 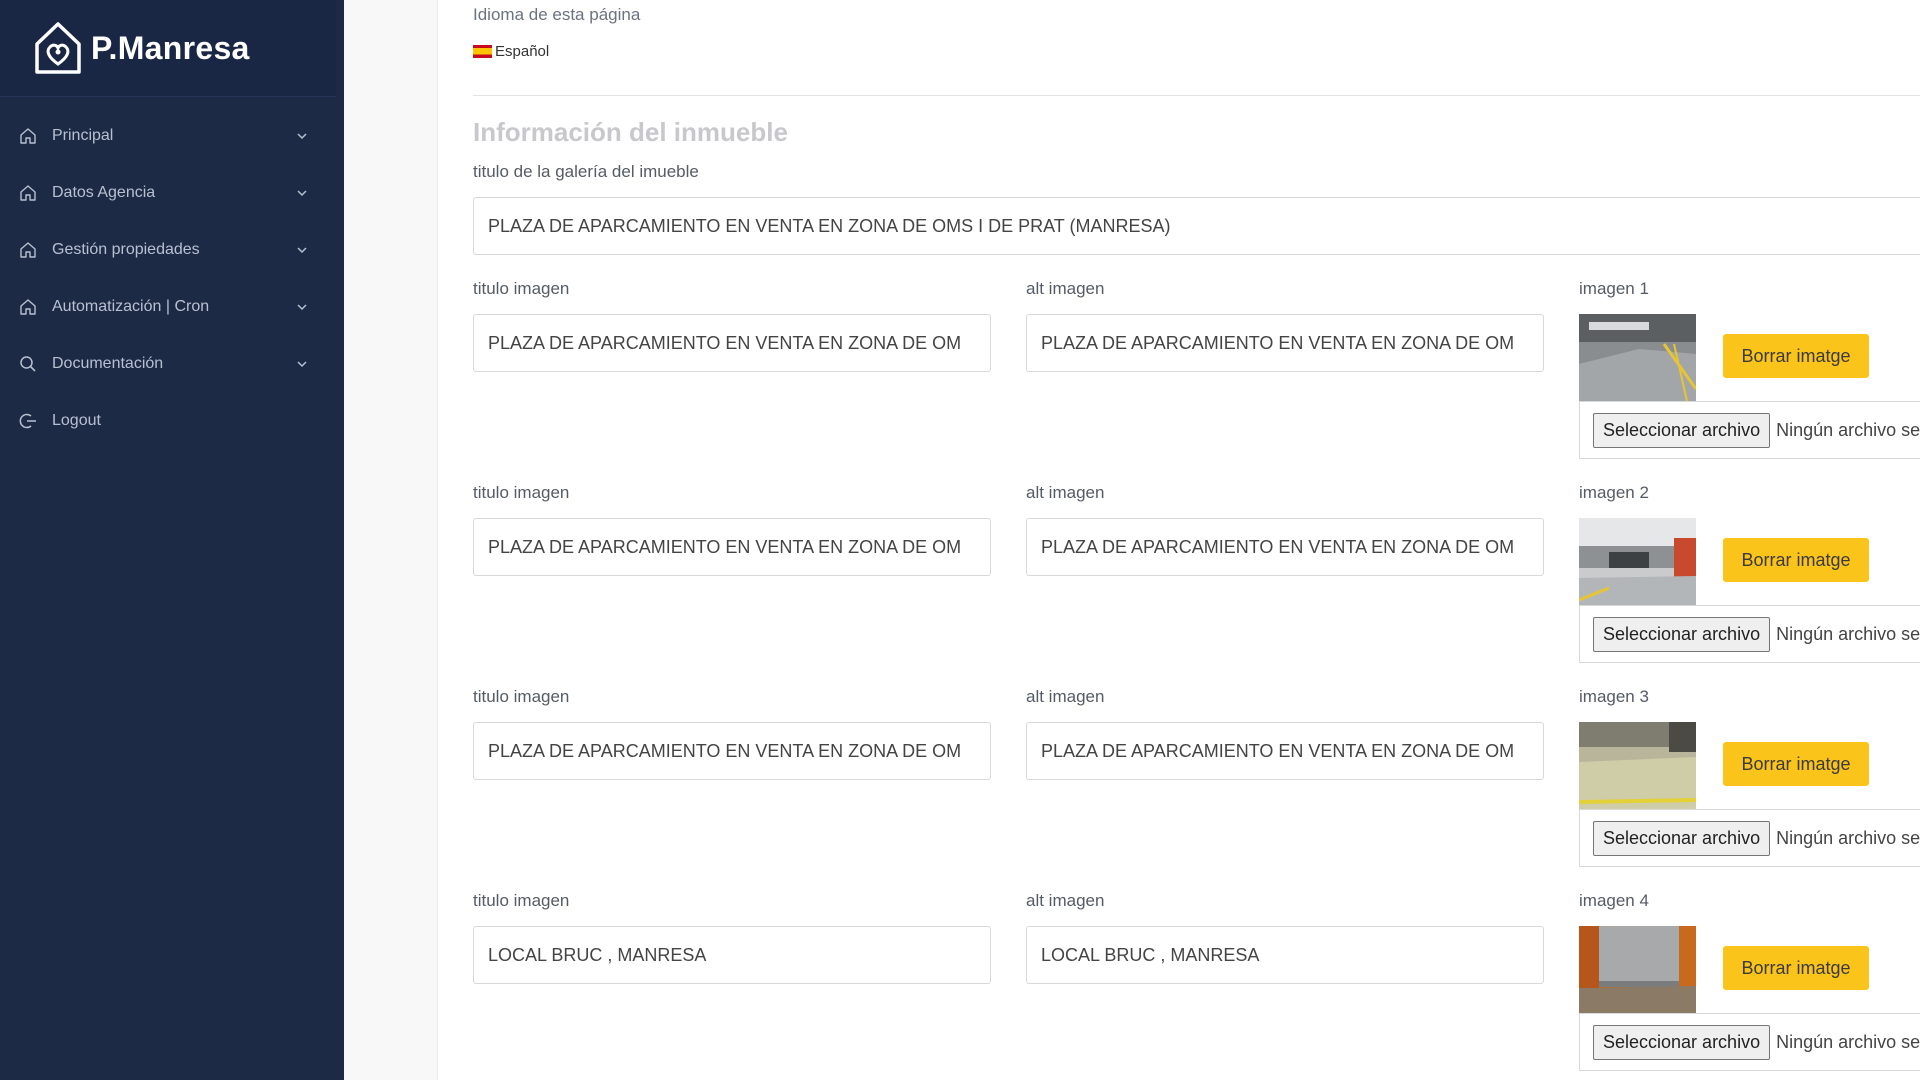 I want to click on sidebar-item-automatizacion-cron: Automatización | Cron, so click(x=172, y=306).